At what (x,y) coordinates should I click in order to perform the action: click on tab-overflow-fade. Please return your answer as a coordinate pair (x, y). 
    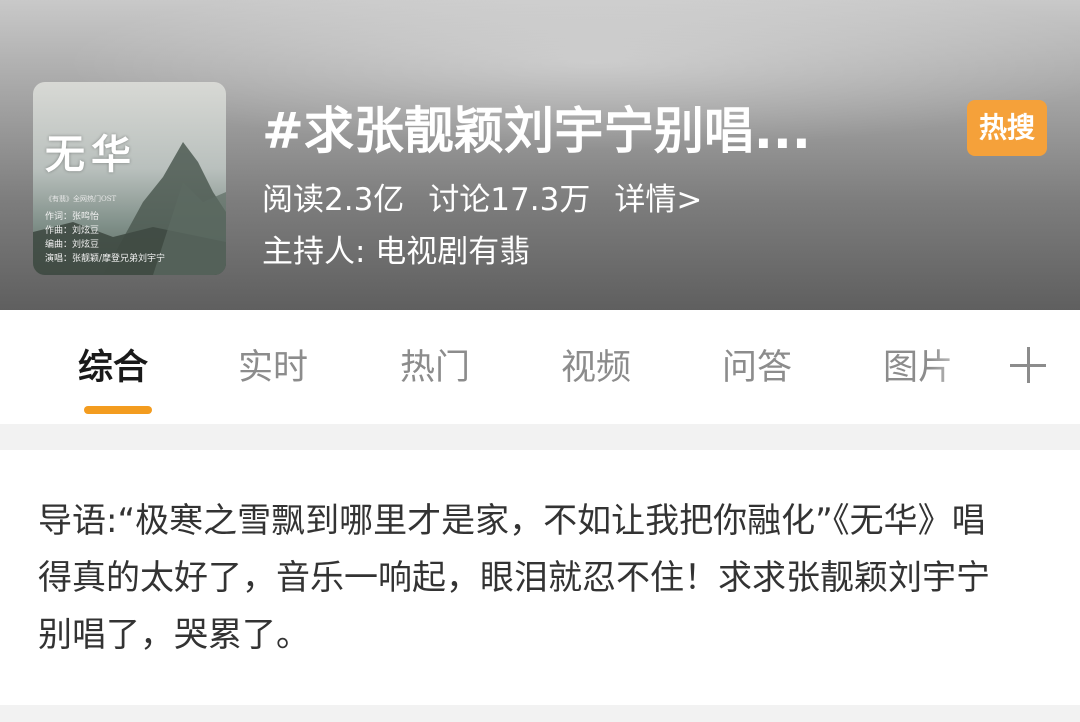
    Looking at the image, I should click on (965, 370).